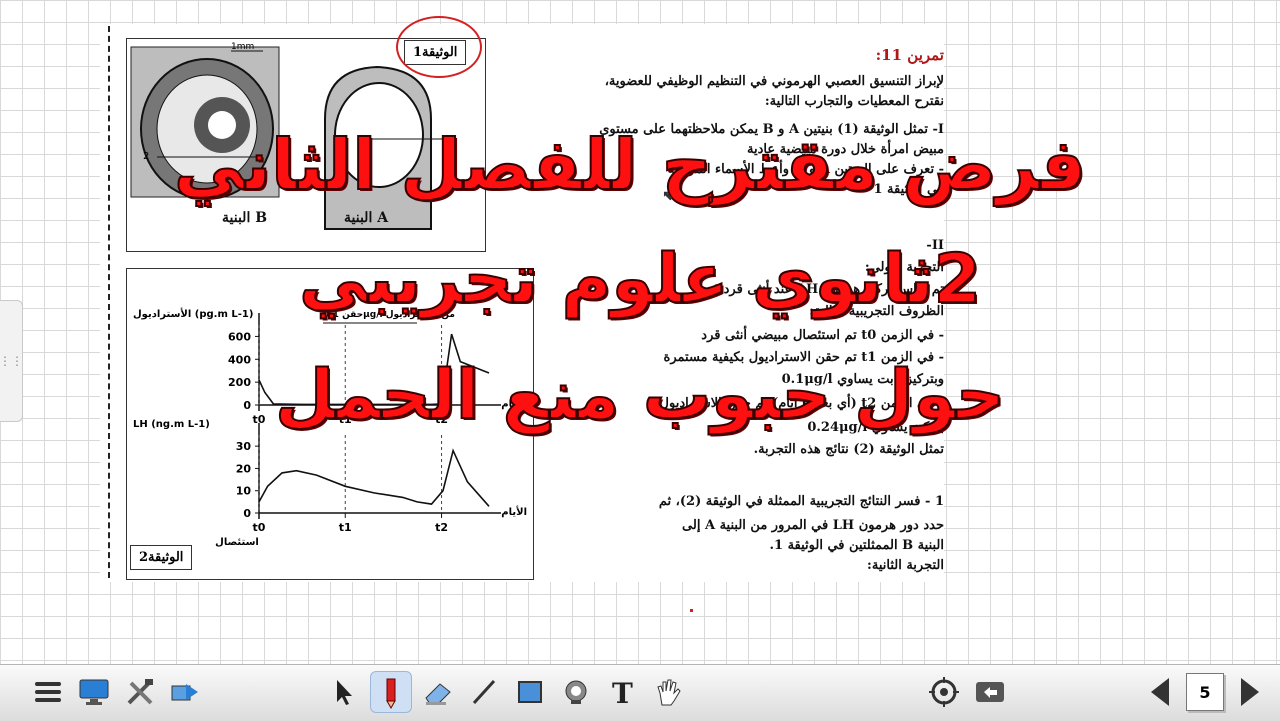 The width and height of the screenshot is (1280, 721). What do you see at coordinates (439, 47) in the screenshot?
I see `red-circle-annotation` at bounding box center [439, 47].